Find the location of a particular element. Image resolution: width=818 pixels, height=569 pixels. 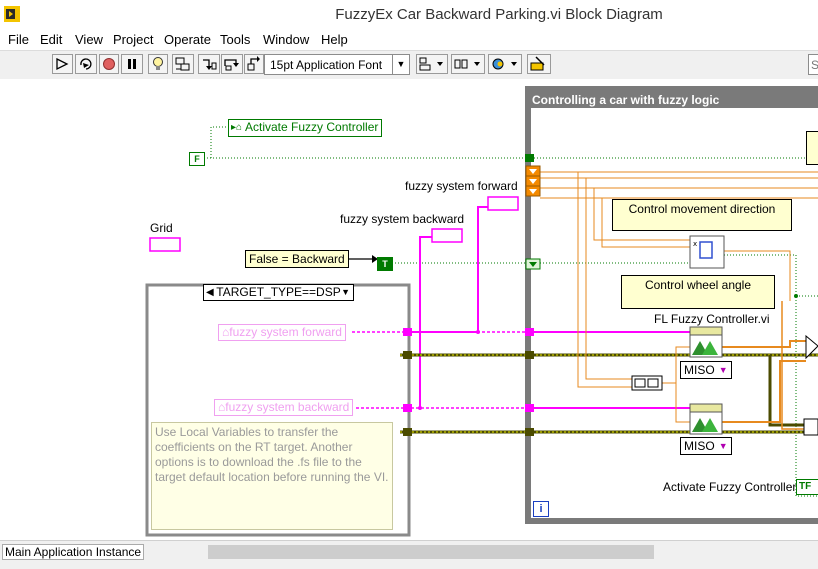

boolean-wire-activate-branch is located at coordinates (219, 142).